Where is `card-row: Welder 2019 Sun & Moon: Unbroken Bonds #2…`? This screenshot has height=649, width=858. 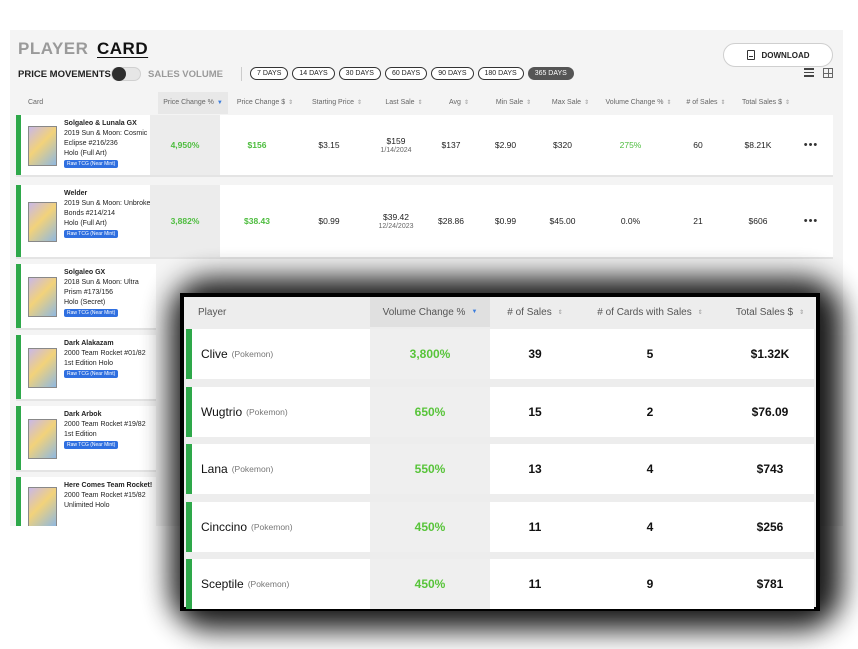
card-row: Welder 2019 Sun & Moon: Unbroken Bonds #2… is located at coordinates (424, 222).